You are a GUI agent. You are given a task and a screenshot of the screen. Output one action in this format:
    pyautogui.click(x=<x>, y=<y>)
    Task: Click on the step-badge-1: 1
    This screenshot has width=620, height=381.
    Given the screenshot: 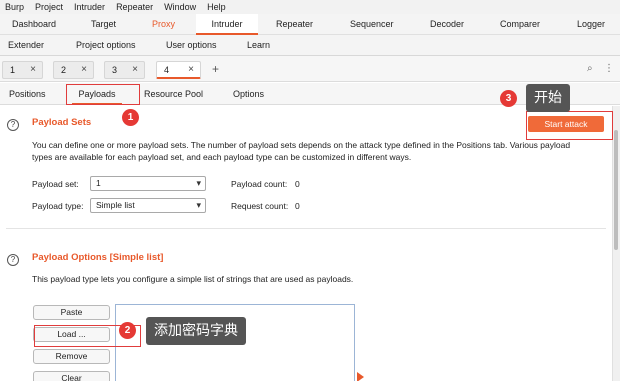 What is the action you would take?
    pyautogui.click(x=130, y=117)
    